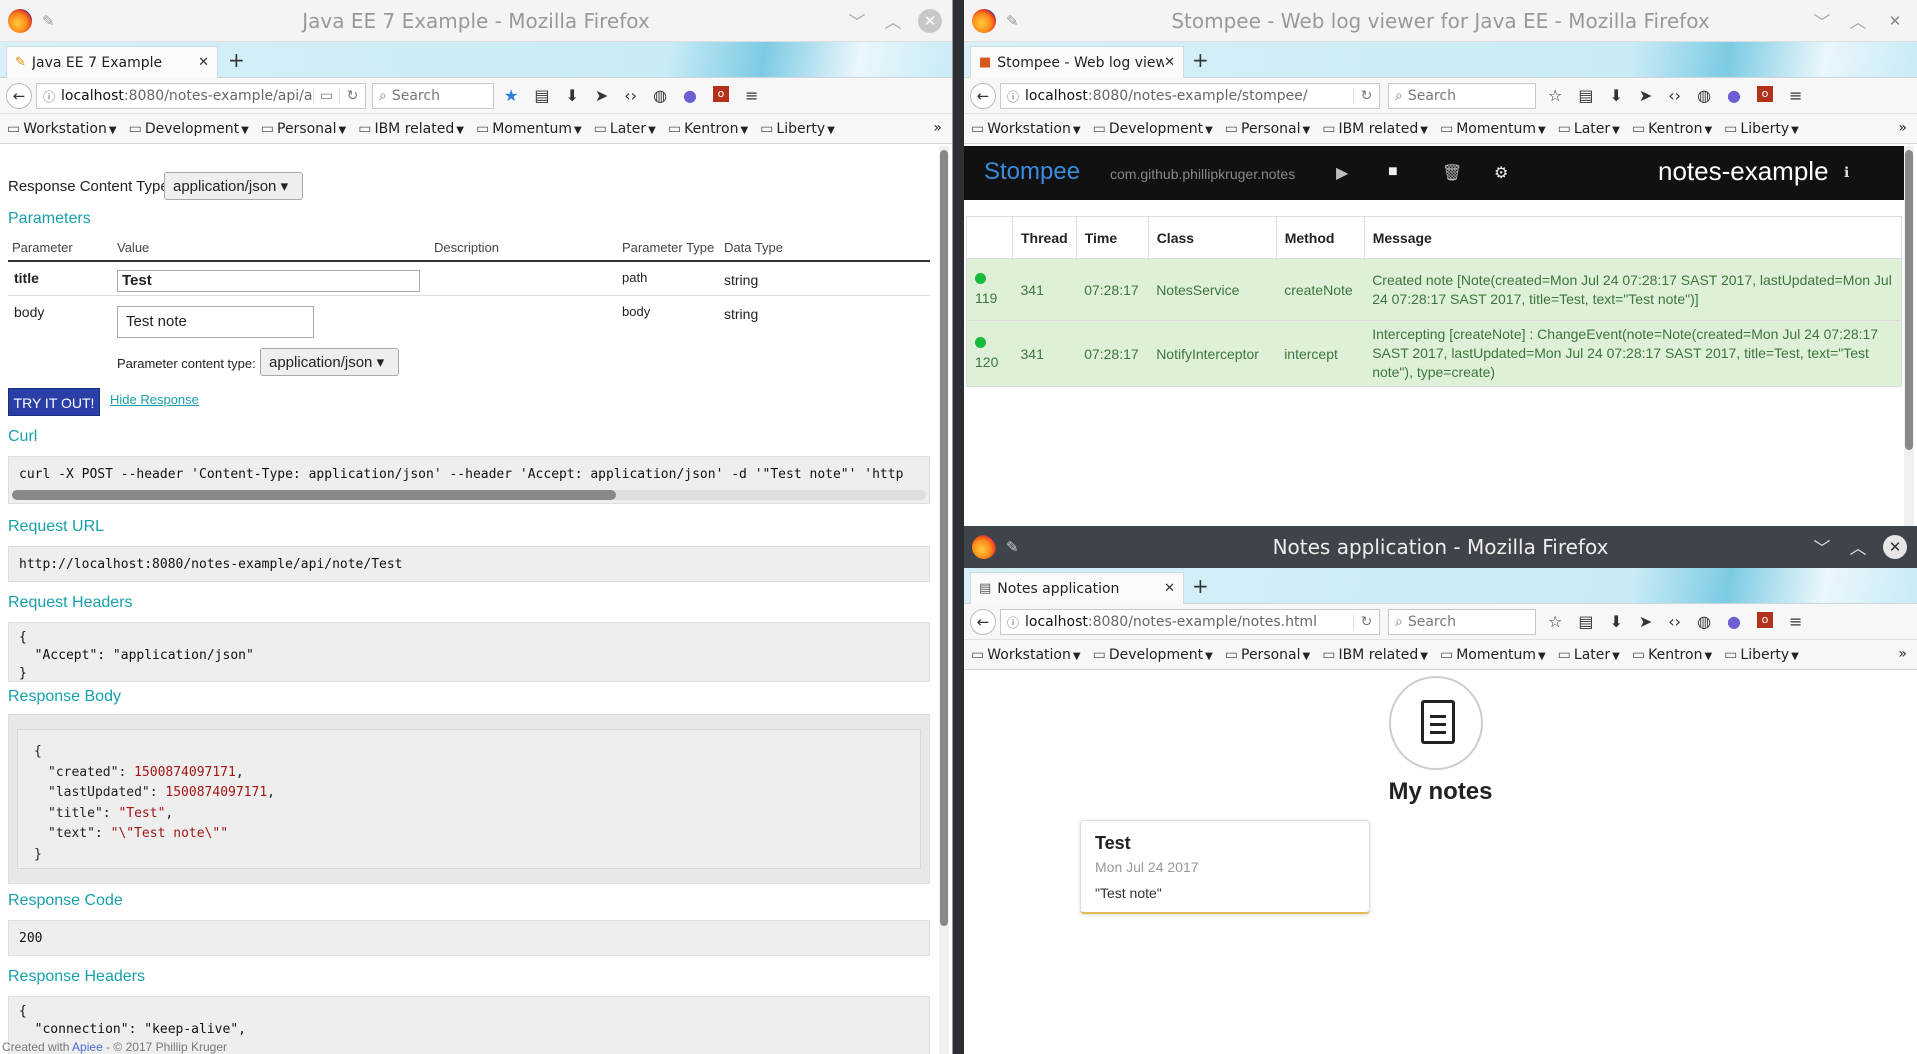  Describe the element at coordinates (1555, 95) in the screenshot. I see `bookmark-star-icon: ☆` at that location.